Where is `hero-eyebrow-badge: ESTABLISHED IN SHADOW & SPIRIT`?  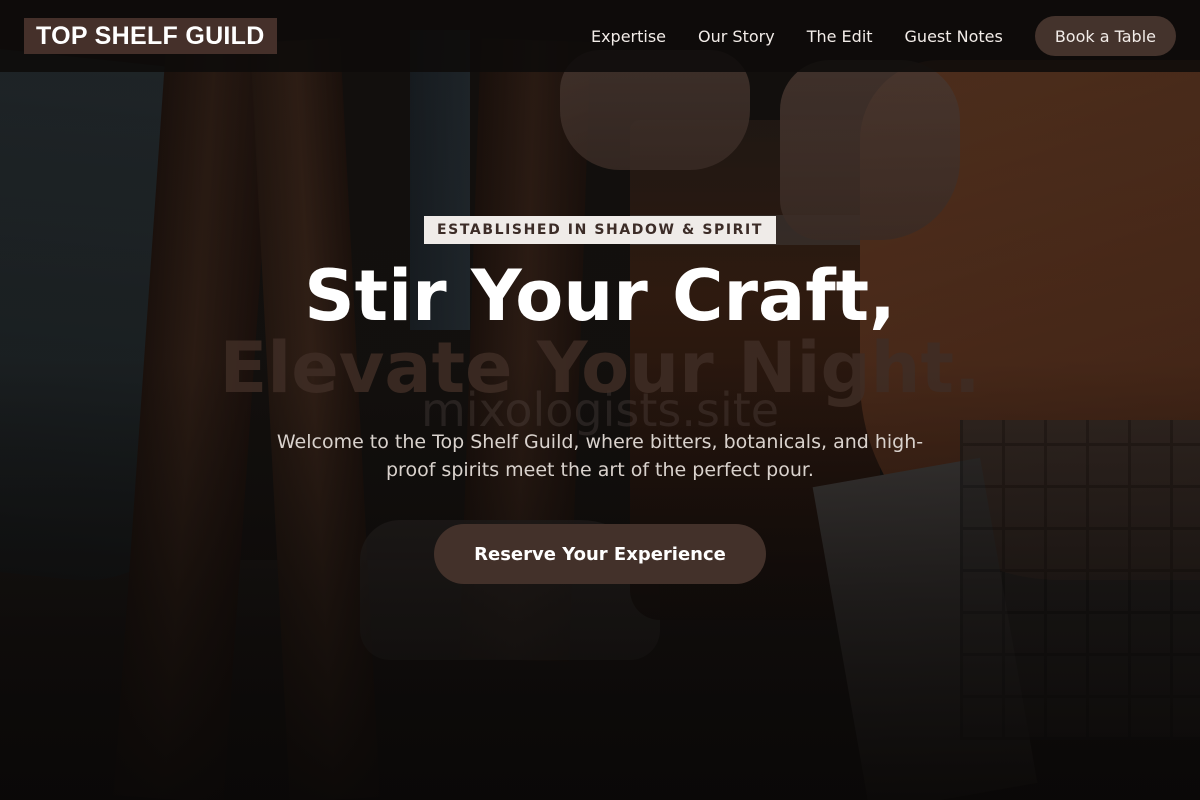
hero-eyebrow-badge: ESTABLISHED IN SHADOW & SPIRIT is located at coordinates (600, 230).